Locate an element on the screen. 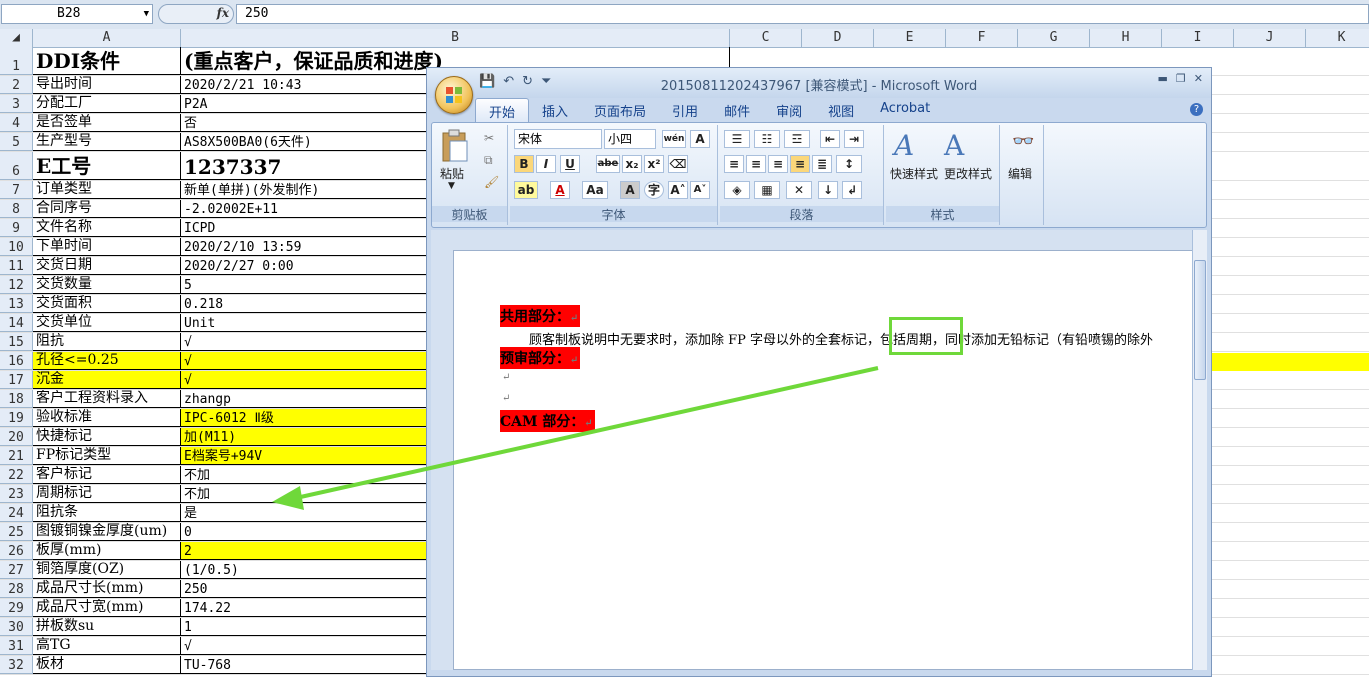  character-border-icon: A is located at coordinates (700, 139).